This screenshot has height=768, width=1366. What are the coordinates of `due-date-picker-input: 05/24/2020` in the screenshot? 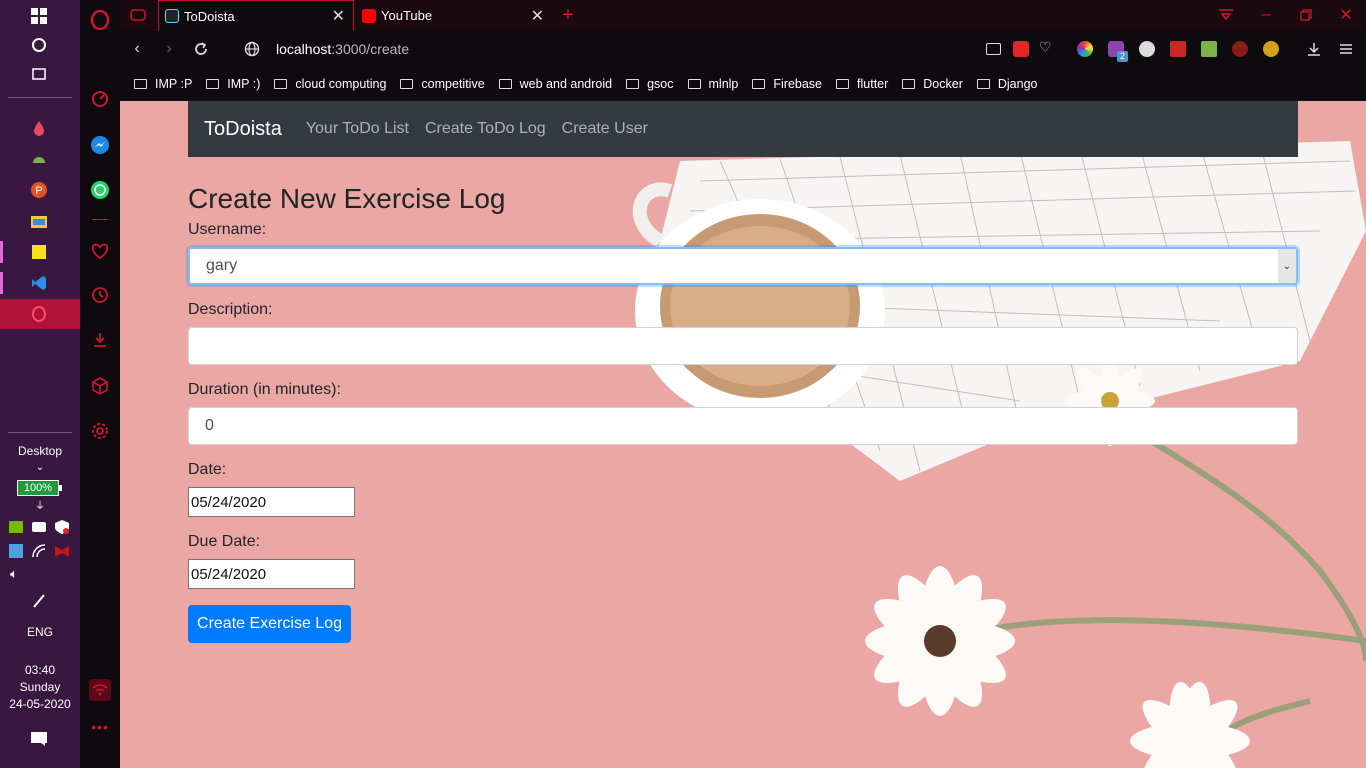 It's located at (271, 574).